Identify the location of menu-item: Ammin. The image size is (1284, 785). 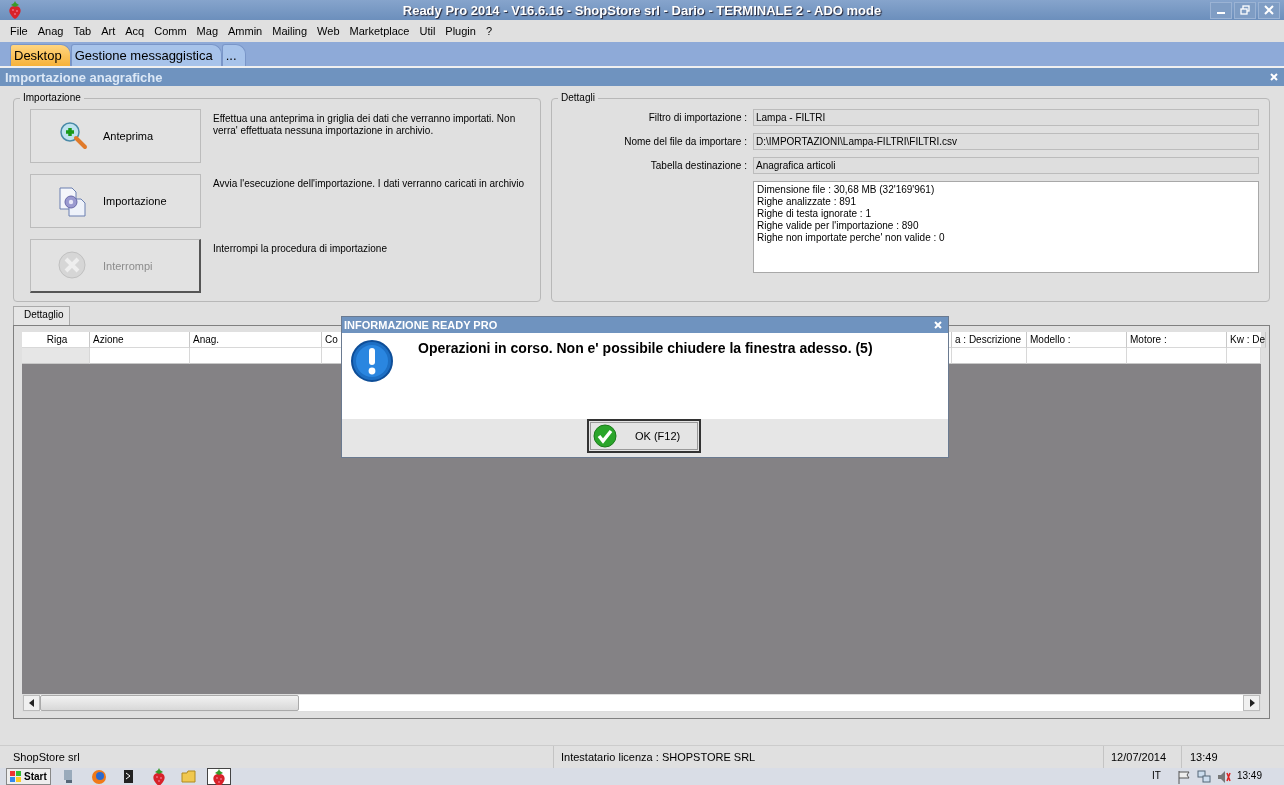
(245, 31).